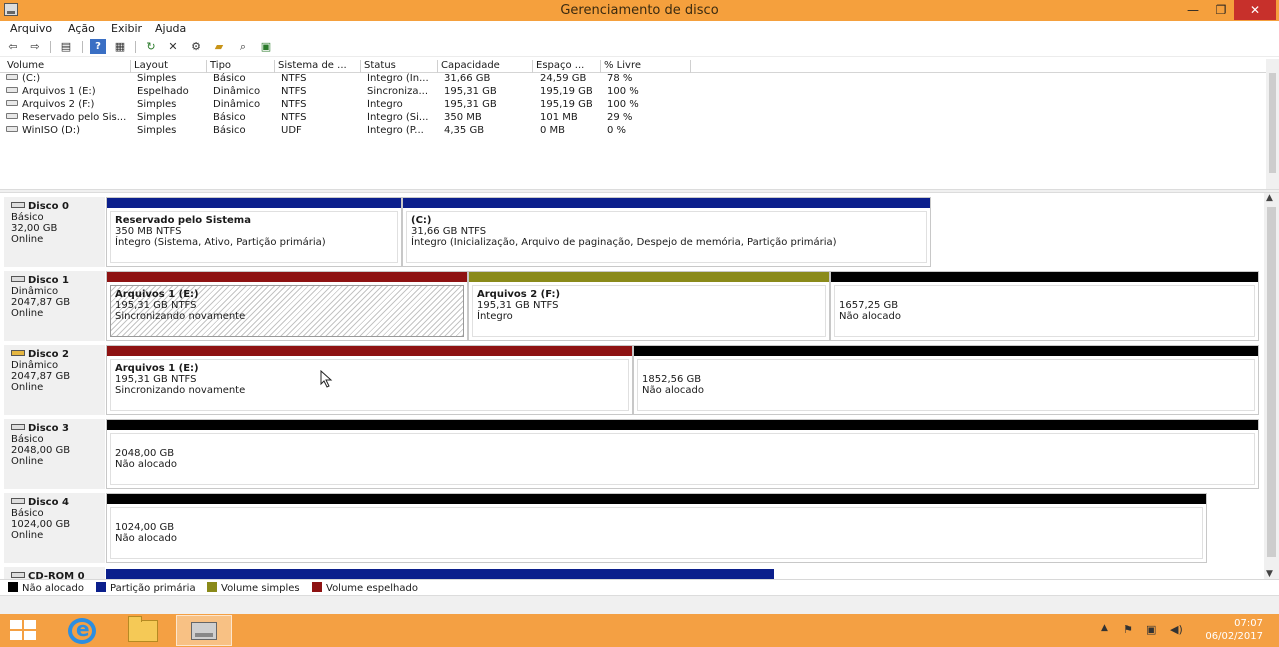  What do you see at coordinates (260, 588) in the screenshot?
I see `legend-label: Volume simples` at bounding box center [260, 588].